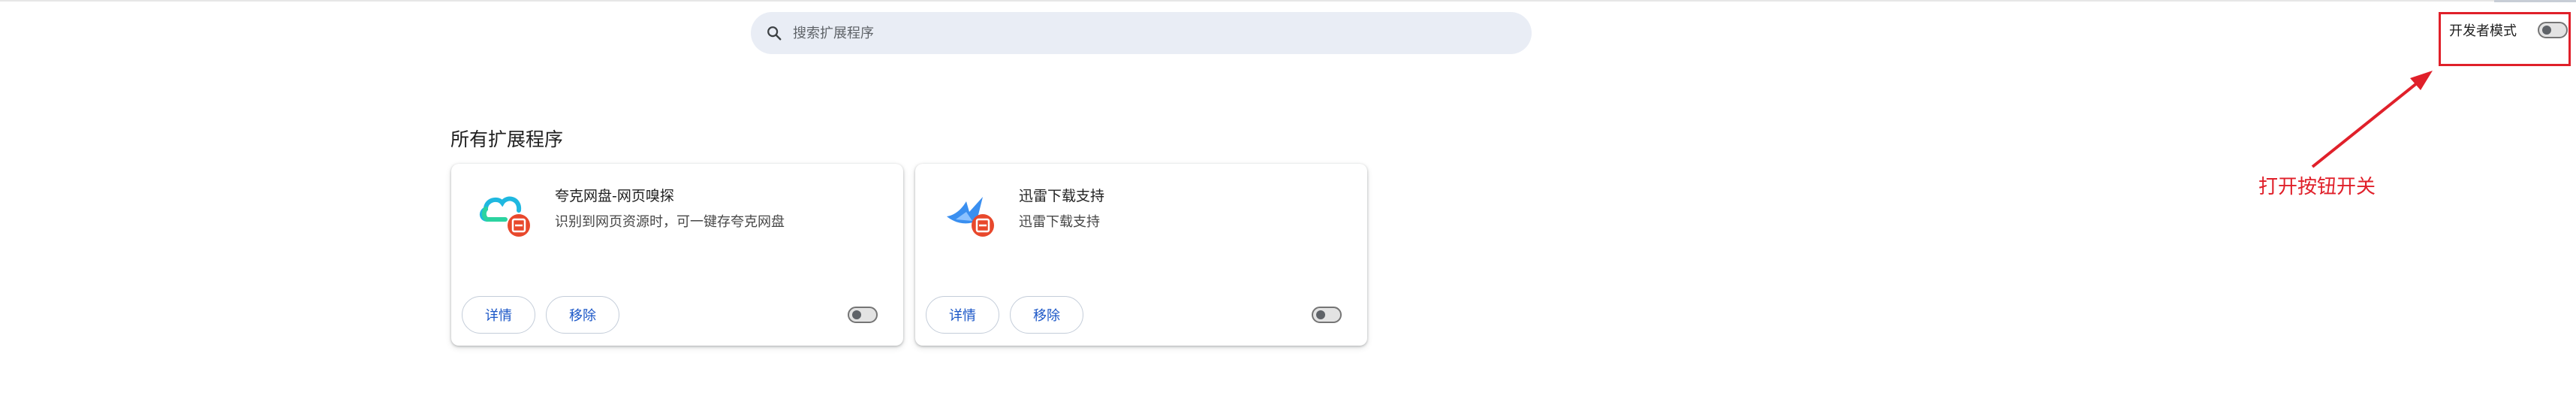 This screenshot has height=411, width=2576. What do you see at coordinates (1059, 222) in the screenshot?
I see `extension-description: 迅雷下载支持` at bounding box center [1059, 222].